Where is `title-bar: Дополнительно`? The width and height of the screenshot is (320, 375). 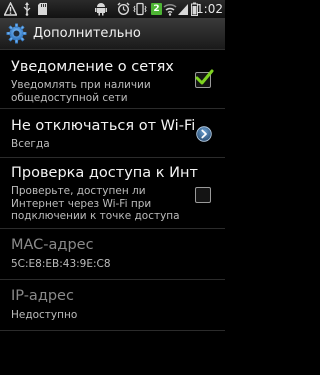 title-bar: Дополнительно is located at coordinates (112, 34).